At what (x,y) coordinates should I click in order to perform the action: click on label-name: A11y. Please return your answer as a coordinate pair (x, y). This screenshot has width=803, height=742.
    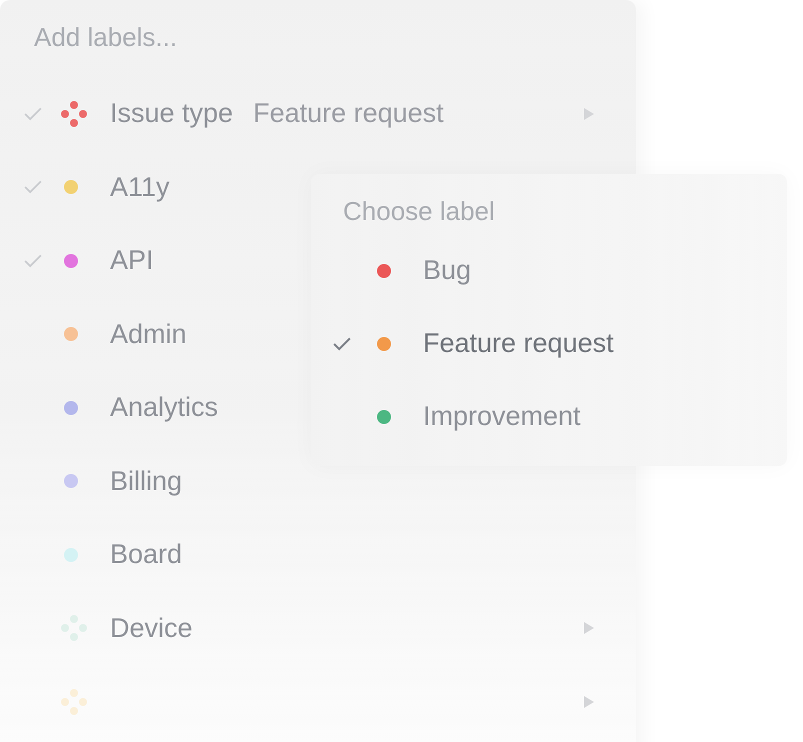
    Looking at the image, I should click on (140, 187).